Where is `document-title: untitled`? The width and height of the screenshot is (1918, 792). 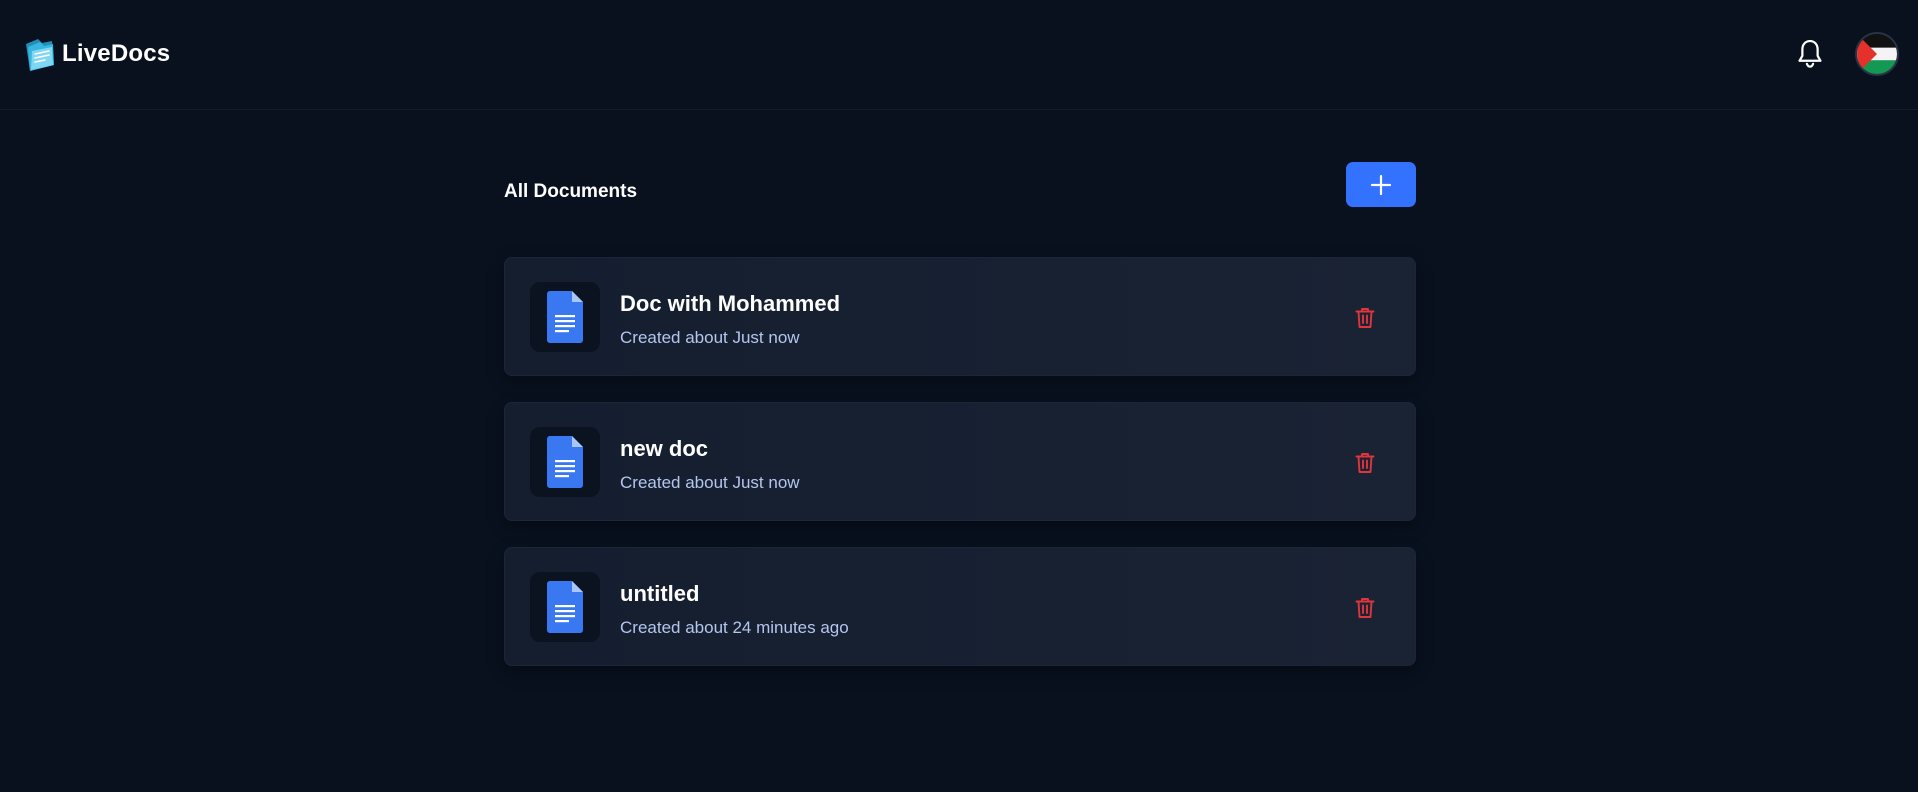 document-title: untitled is located at coordinates (660, 593).